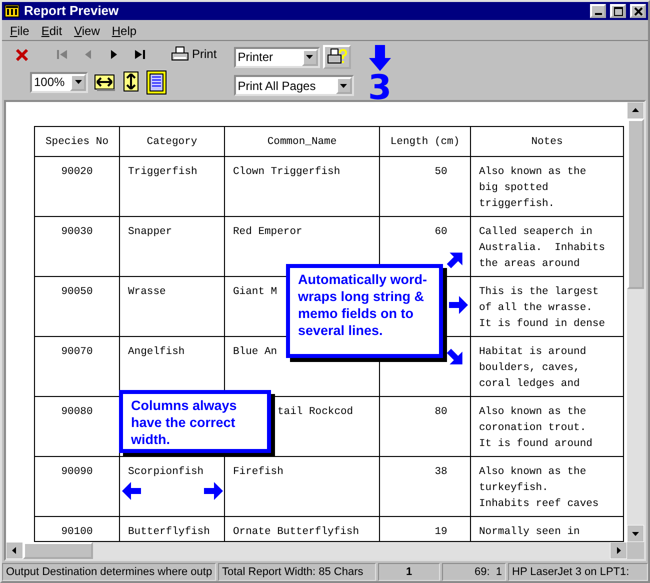 The width and height of the screenshot is (650, 583). I want to click on app-icon, so click(12, 11).